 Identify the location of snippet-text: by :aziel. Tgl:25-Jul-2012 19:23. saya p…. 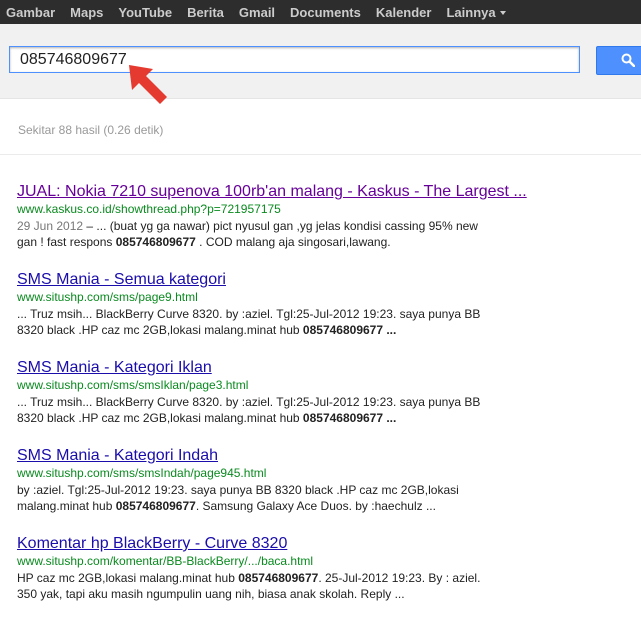
(238, 490).